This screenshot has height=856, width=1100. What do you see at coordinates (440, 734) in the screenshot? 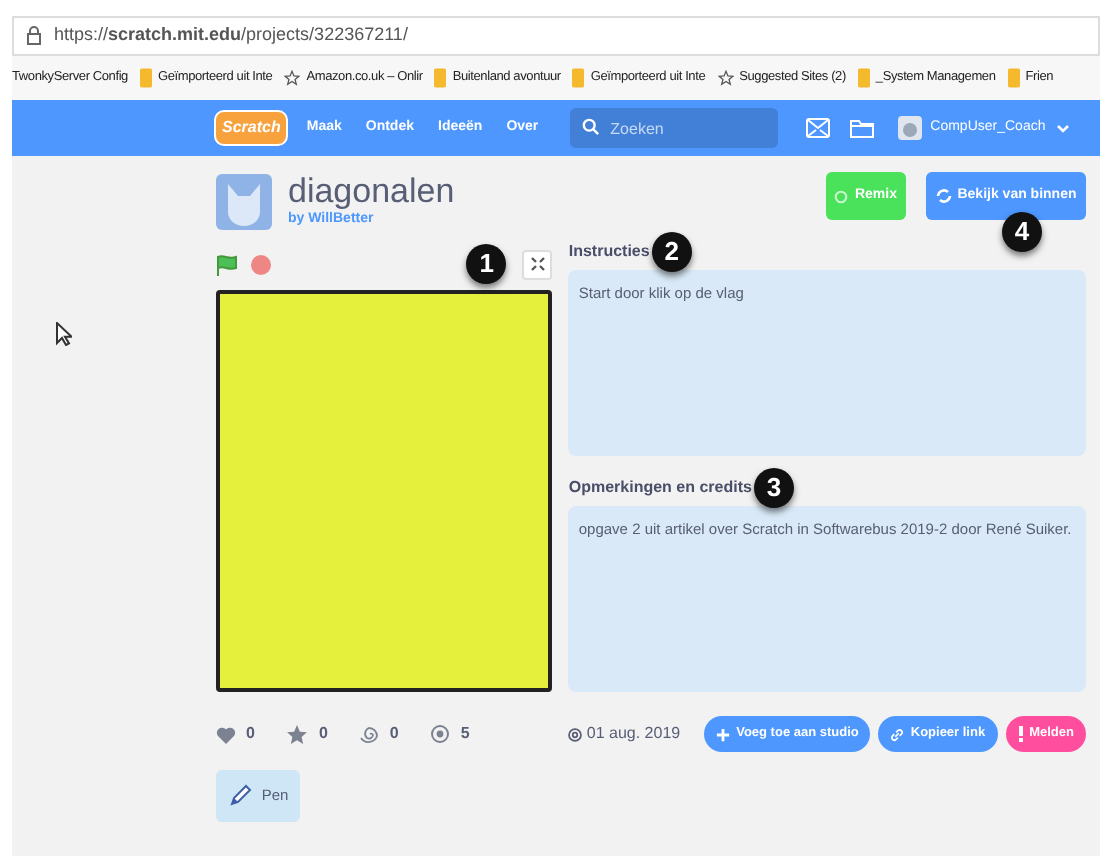
I see `eye-icon` at bounding box center [440, 734].